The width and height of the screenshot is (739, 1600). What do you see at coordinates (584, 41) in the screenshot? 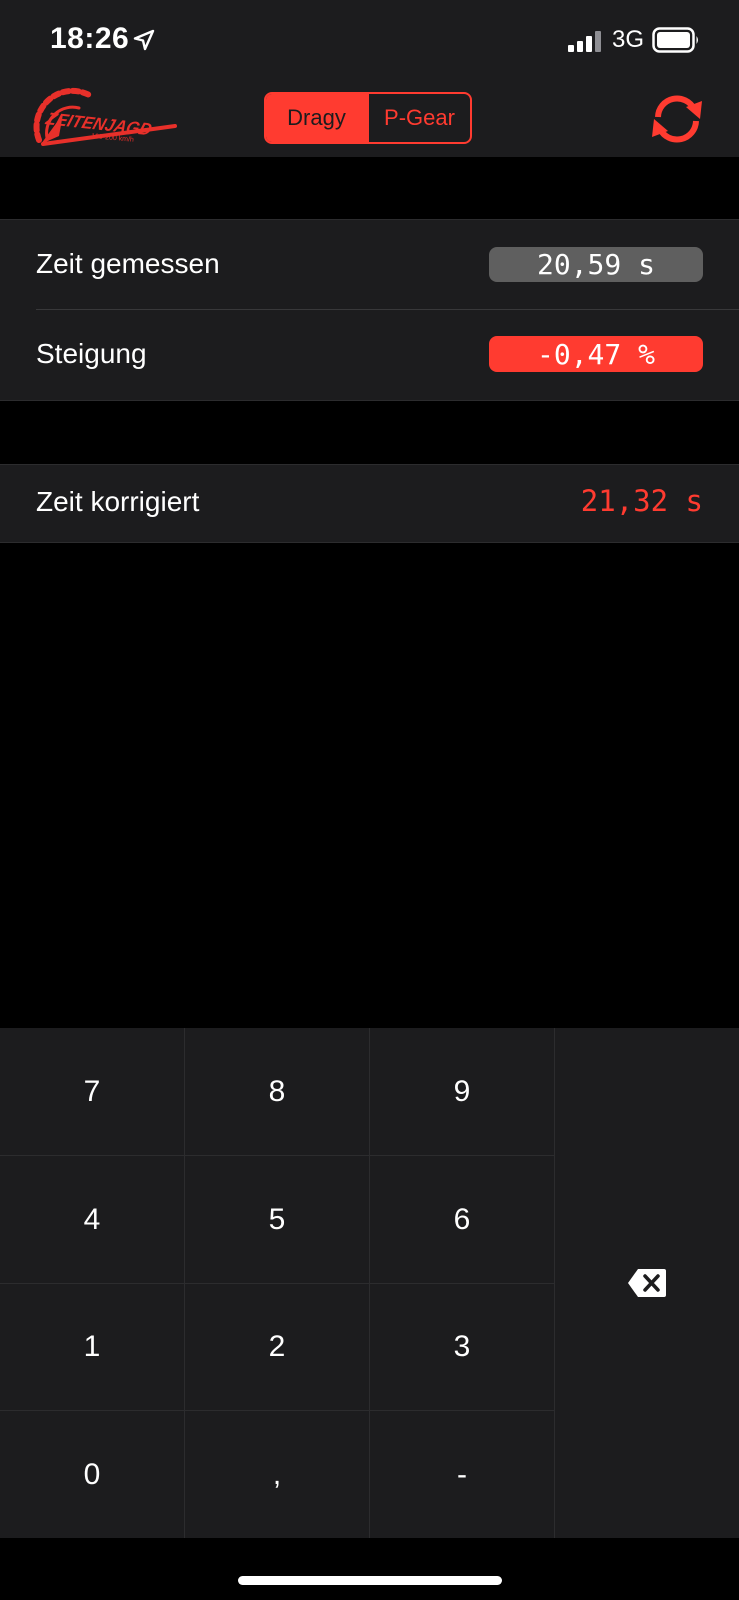
I see `cellular-signal-icon` at bounding box center [584, 41].